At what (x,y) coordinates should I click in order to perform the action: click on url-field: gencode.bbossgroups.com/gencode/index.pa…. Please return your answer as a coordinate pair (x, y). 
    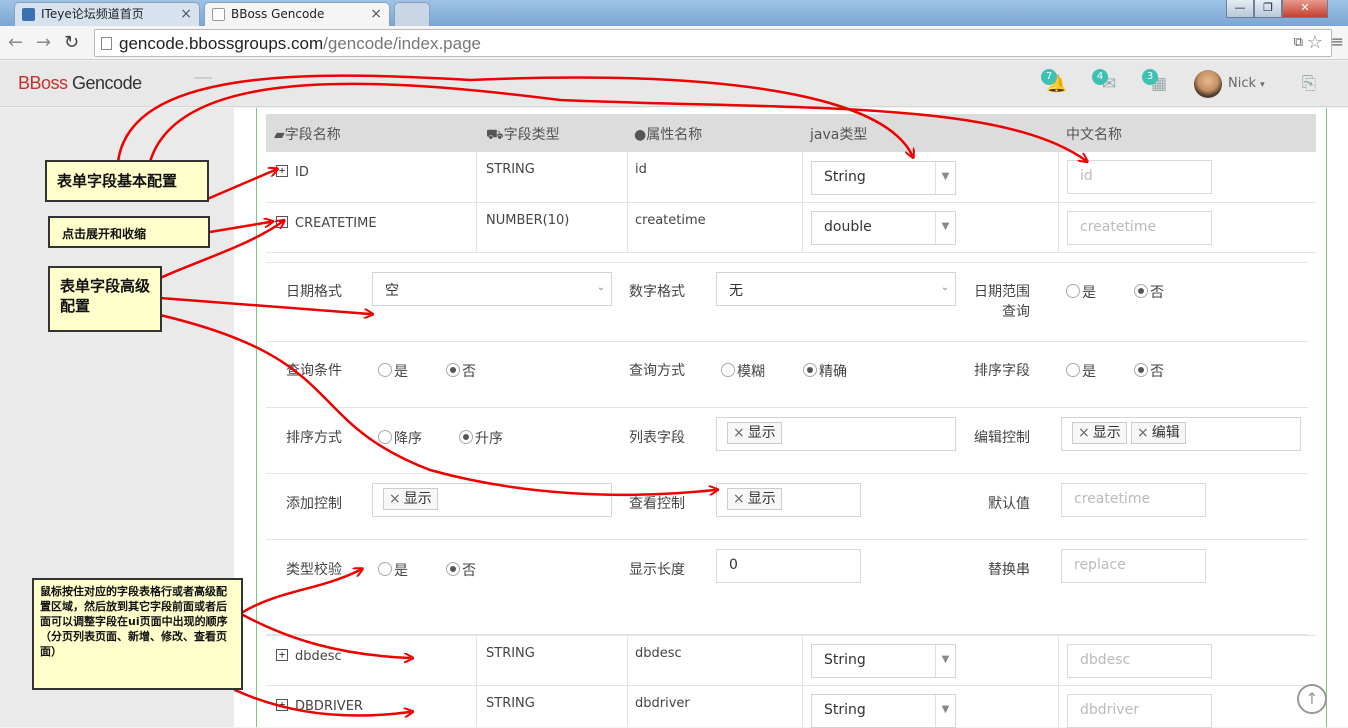
    Looking at the image, I should click on (713, 43).